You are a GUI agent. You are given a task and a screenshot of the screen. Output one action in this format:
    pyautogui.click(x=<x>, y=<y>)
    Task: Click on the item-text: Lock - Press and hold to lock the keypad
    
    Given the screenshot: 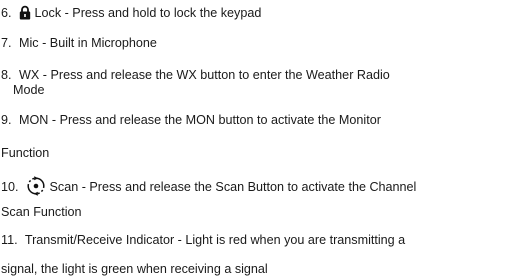 What is the action you would take?
    pyautogui.click(x=148, y=13)
    